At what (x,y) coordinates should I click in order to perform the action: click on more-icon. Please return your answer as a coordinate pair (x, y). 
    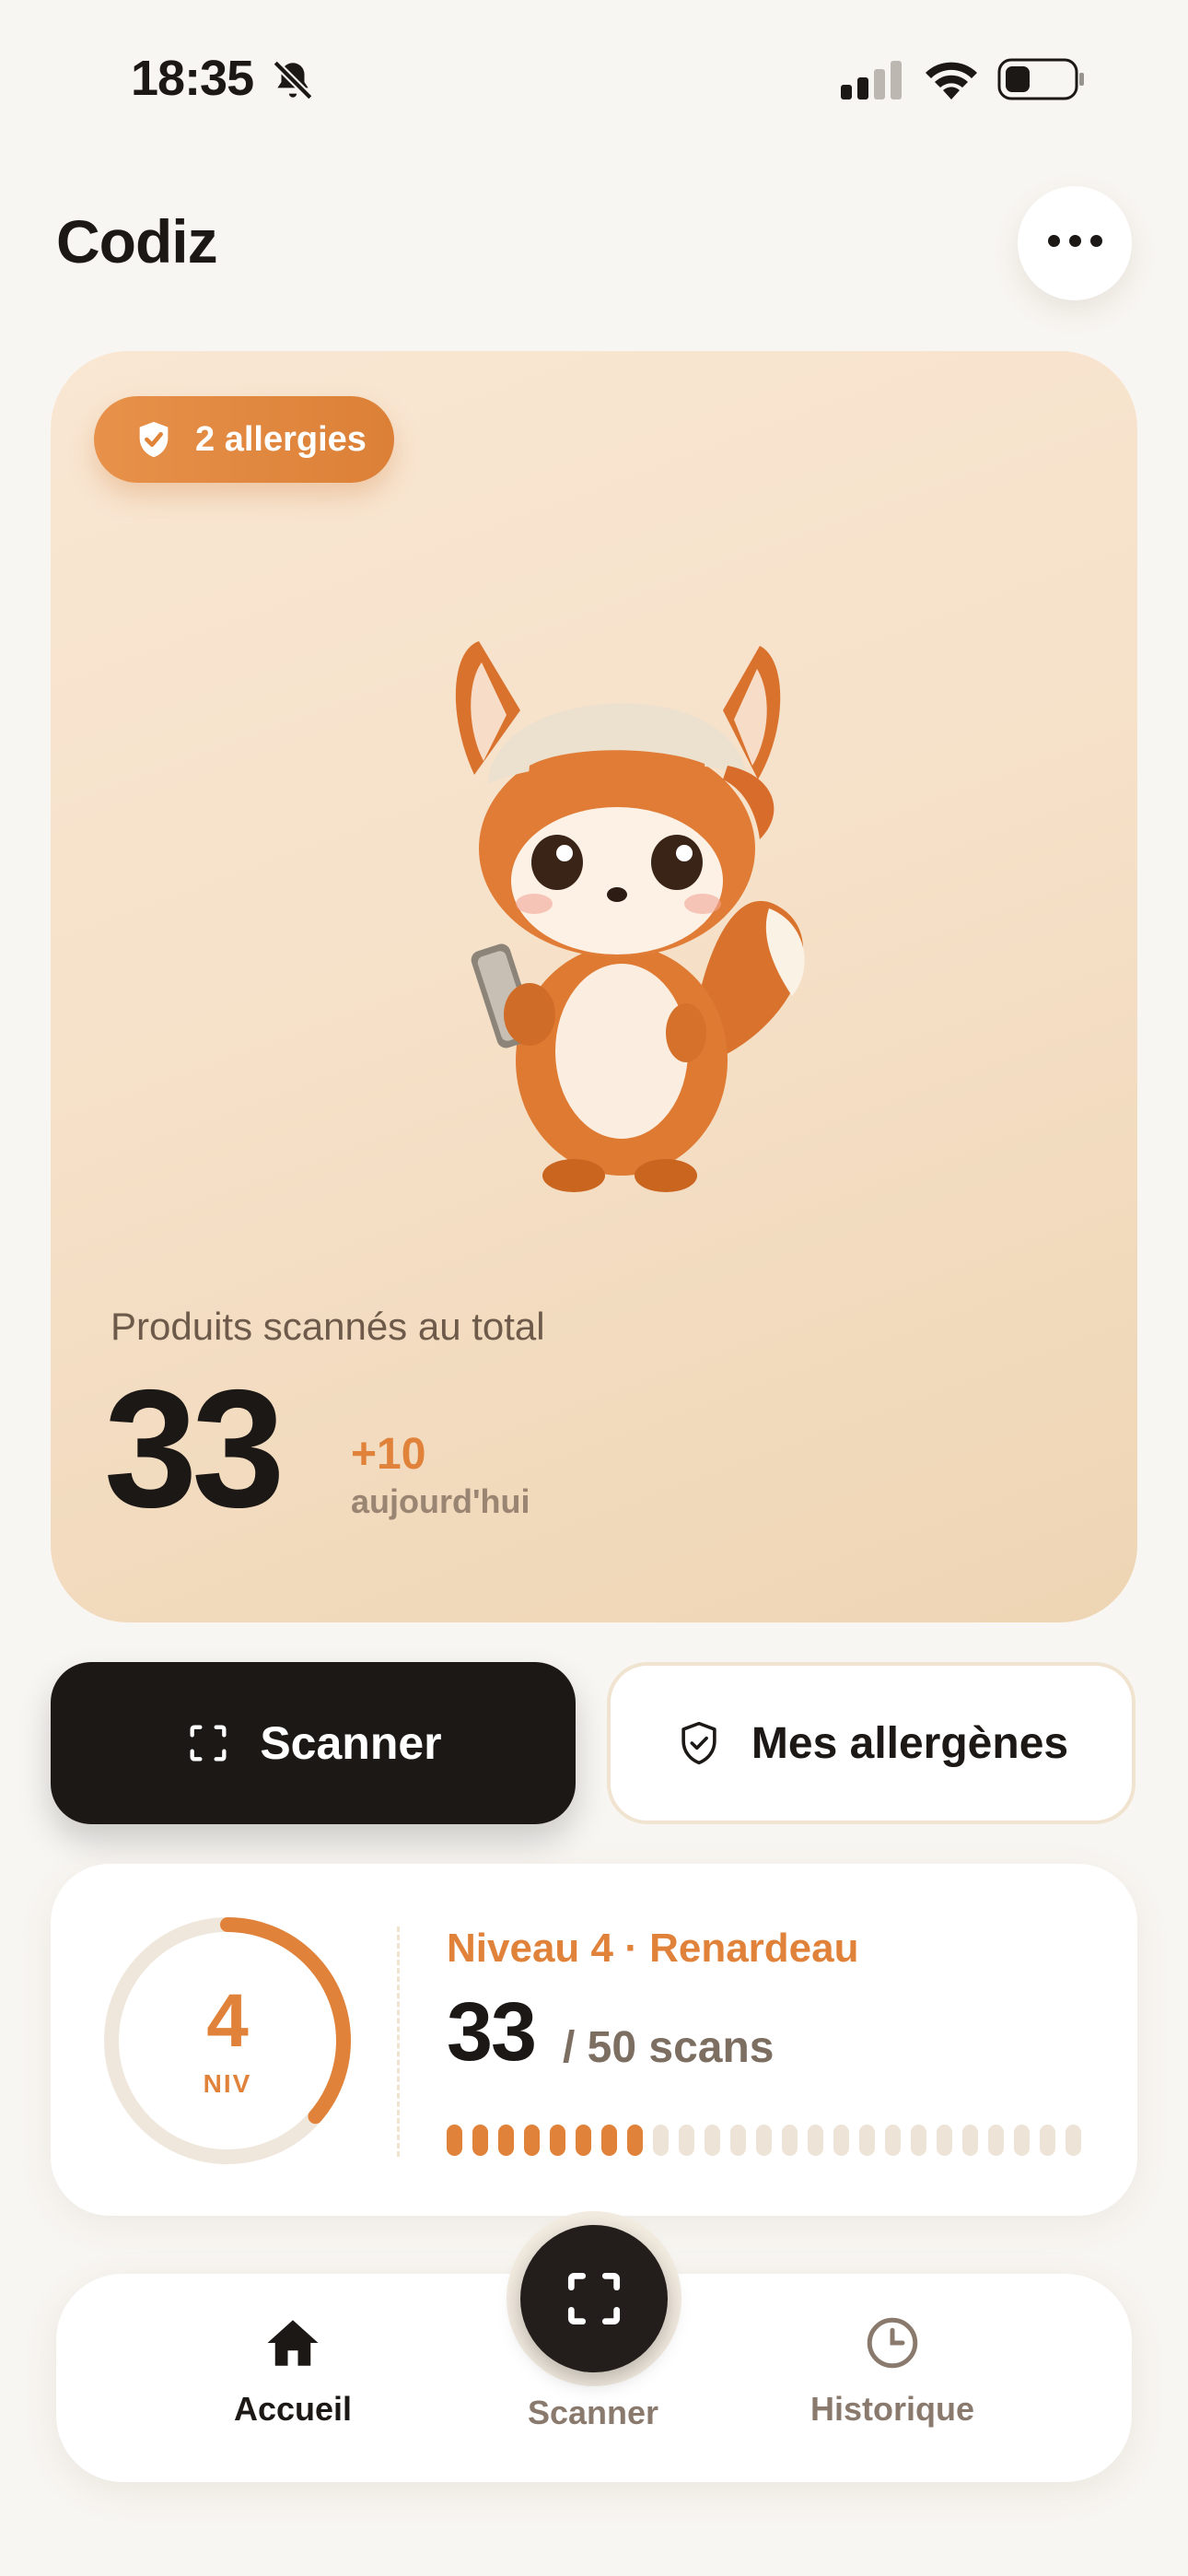
    Looking at the image, I should click on (1075, 244).